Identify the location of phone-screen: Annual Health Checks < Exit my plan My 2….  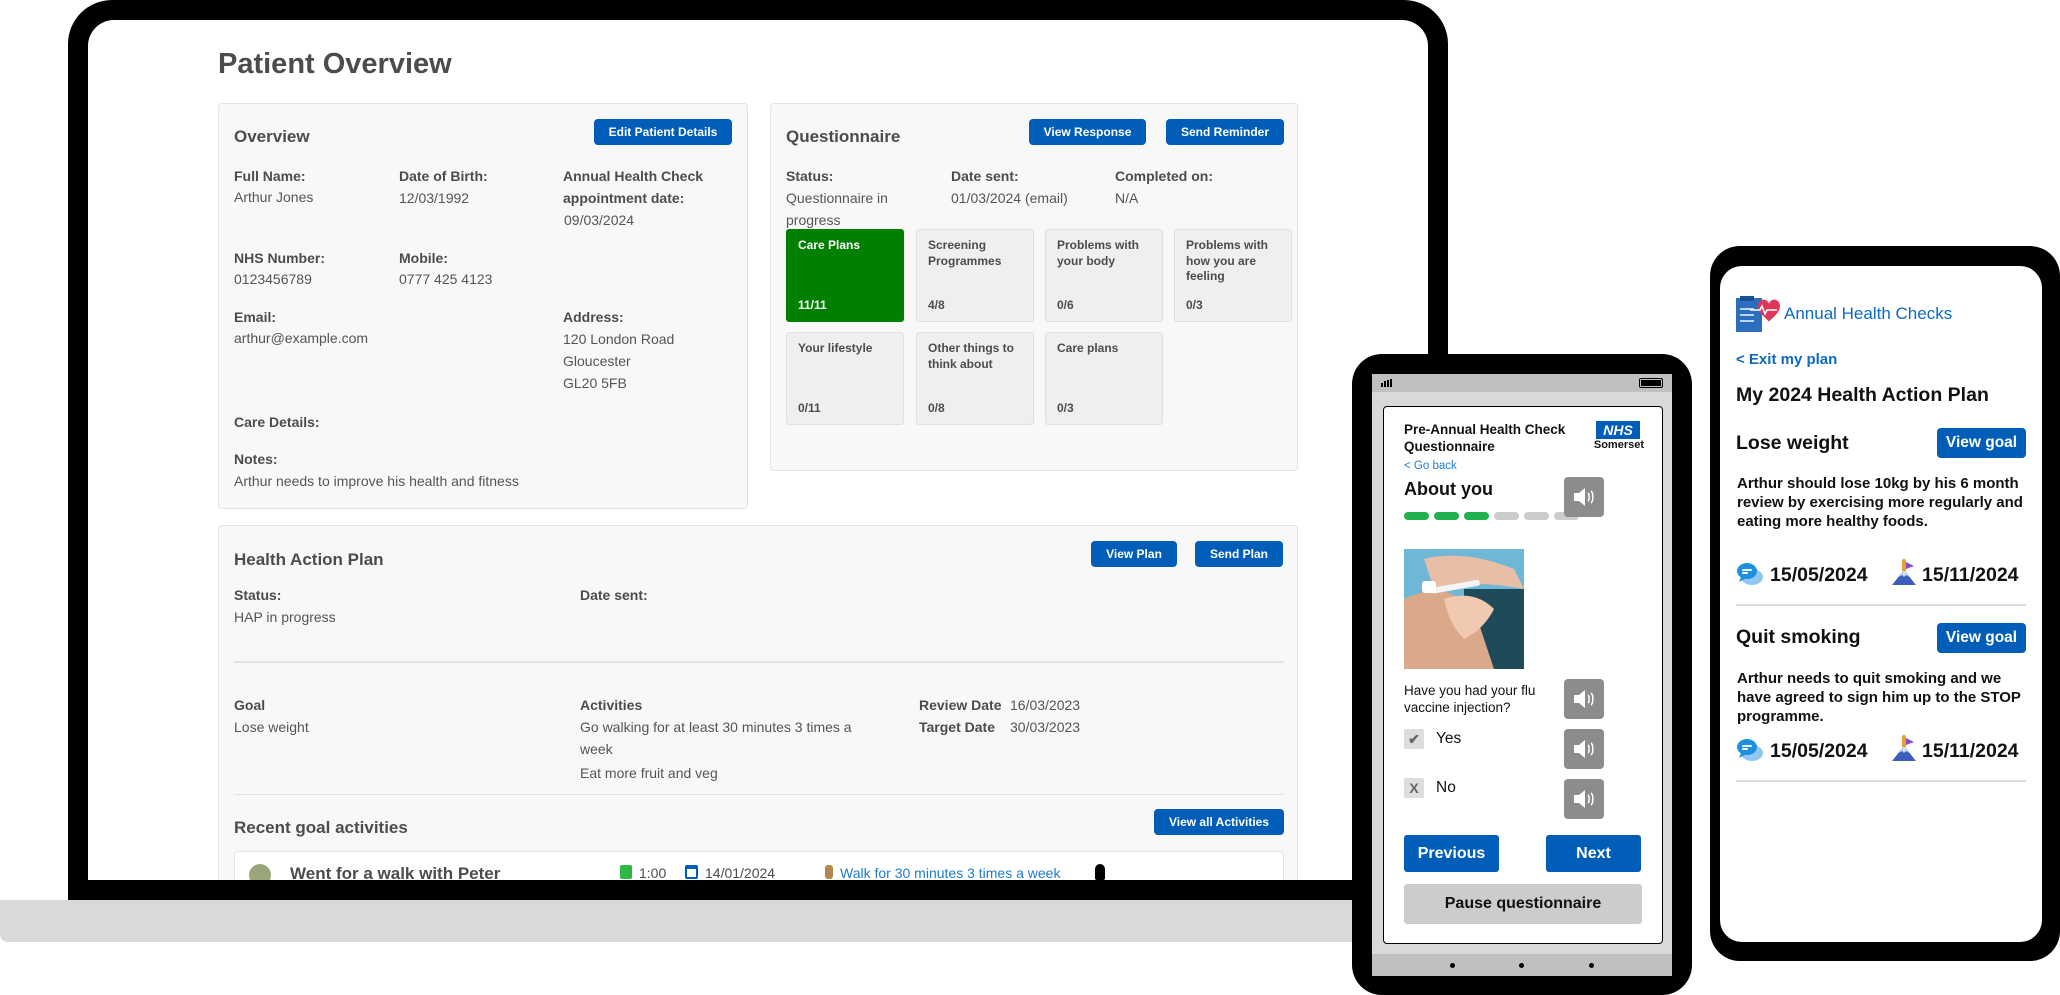
(1881, 604).